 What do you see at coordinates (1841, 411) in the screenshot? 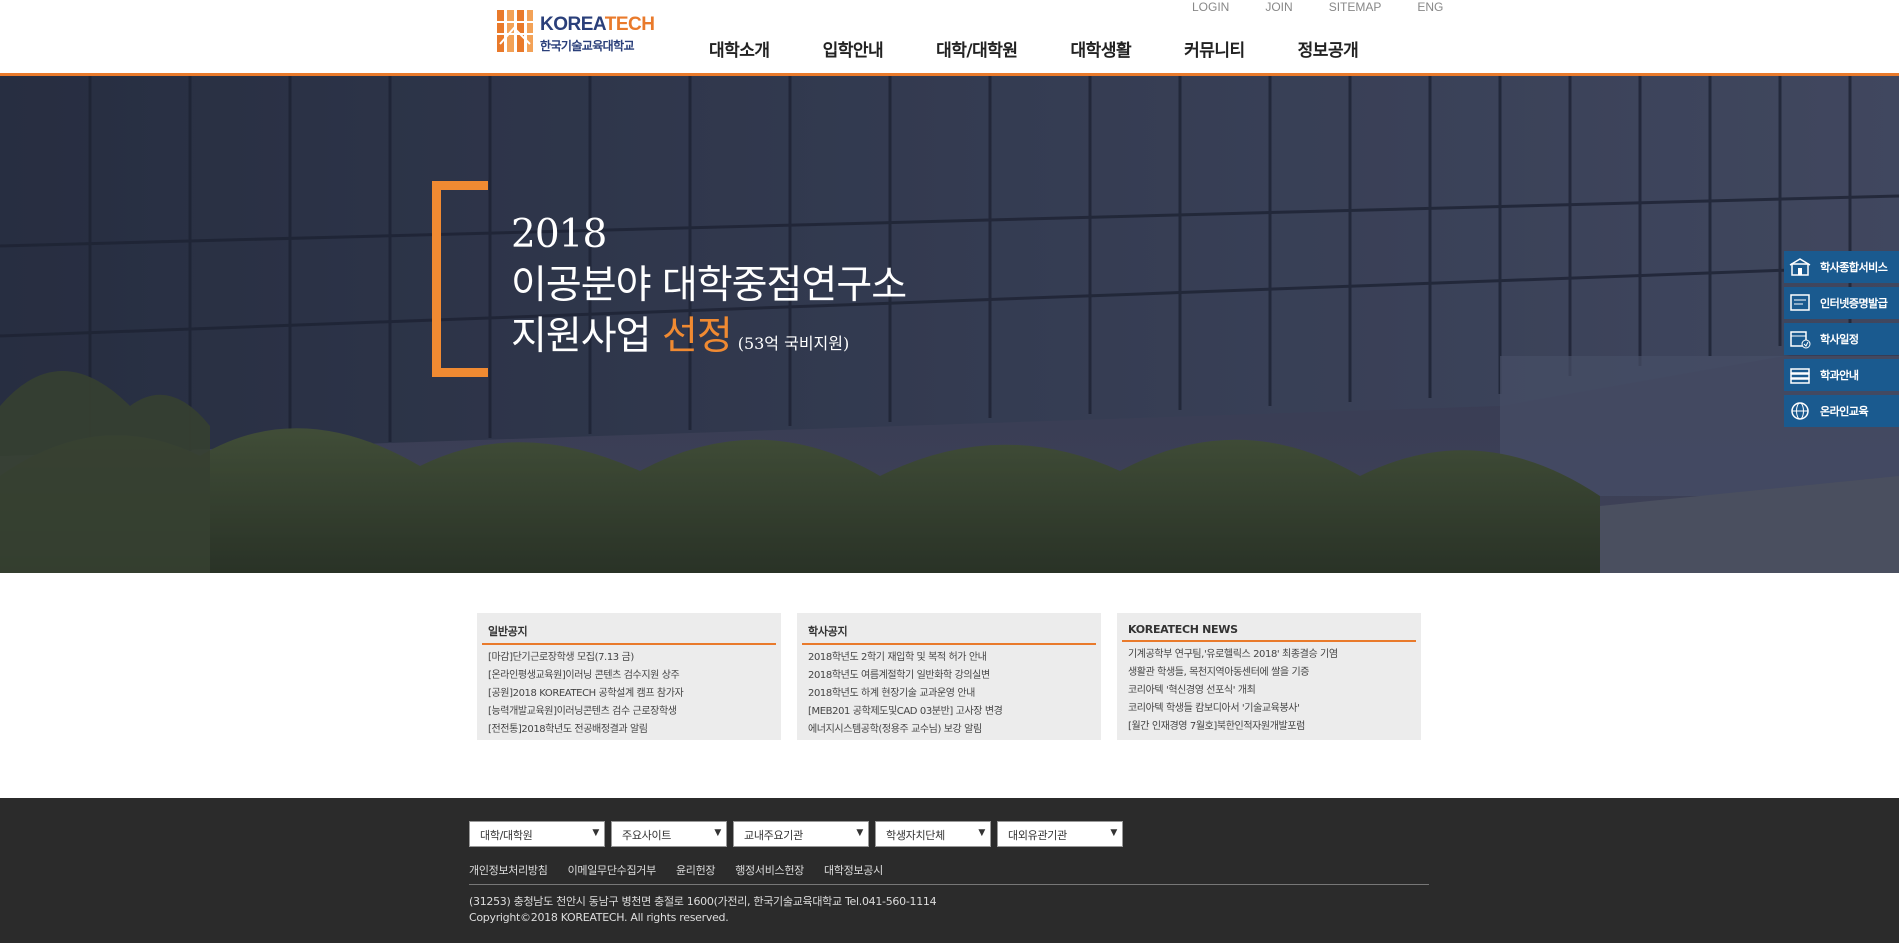
I see `quick-item-online-education: 온라인교육` at bounding box center [1841, 411].